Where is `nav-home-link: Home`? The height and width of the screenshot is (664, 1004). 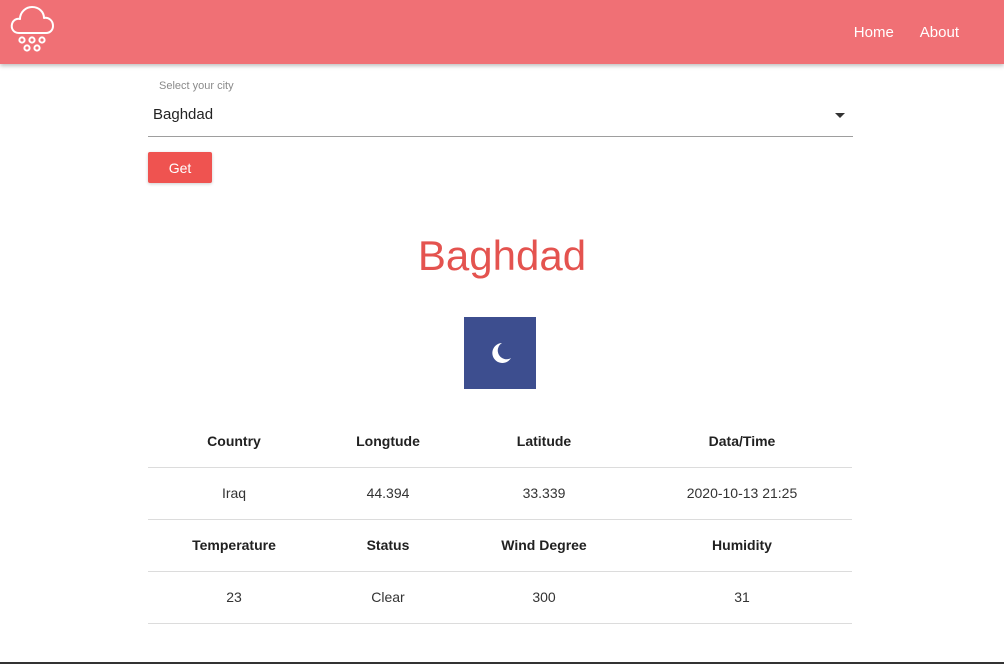
nav-home-link: Home is located at coordinates (874, 32).